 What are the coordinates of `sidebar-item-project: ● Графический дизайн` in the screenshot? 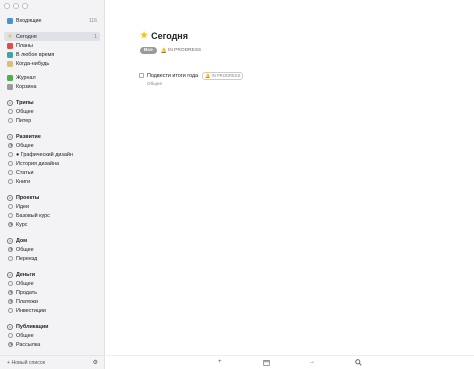 It's located at (52, 154).